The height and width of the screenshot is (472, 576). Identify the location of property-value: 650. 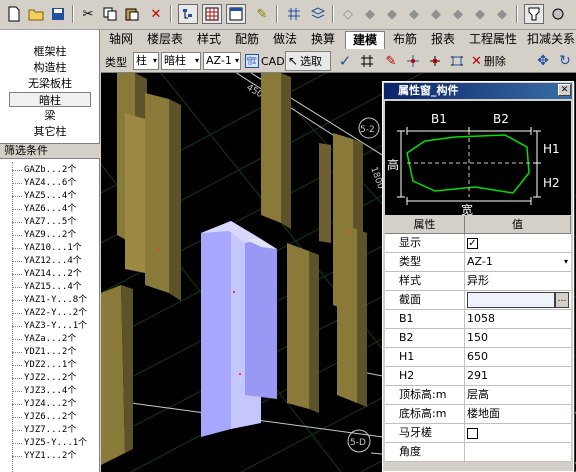
(518, 357).